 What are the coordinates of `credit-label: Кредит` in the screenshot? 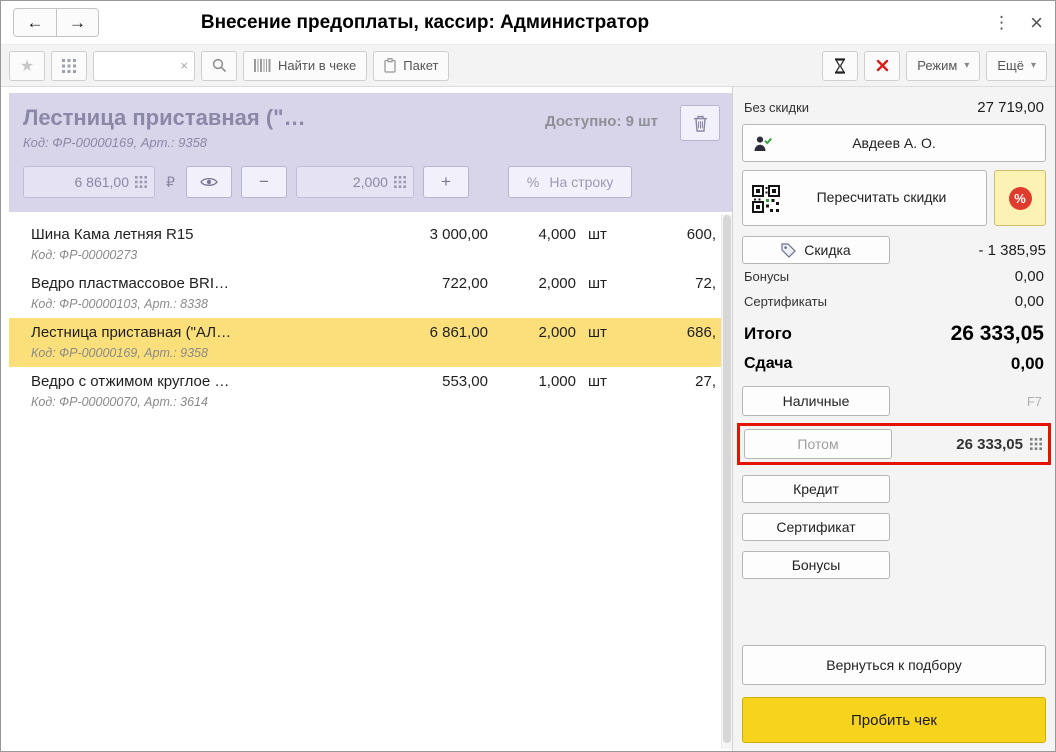 It's located at (816, 489).